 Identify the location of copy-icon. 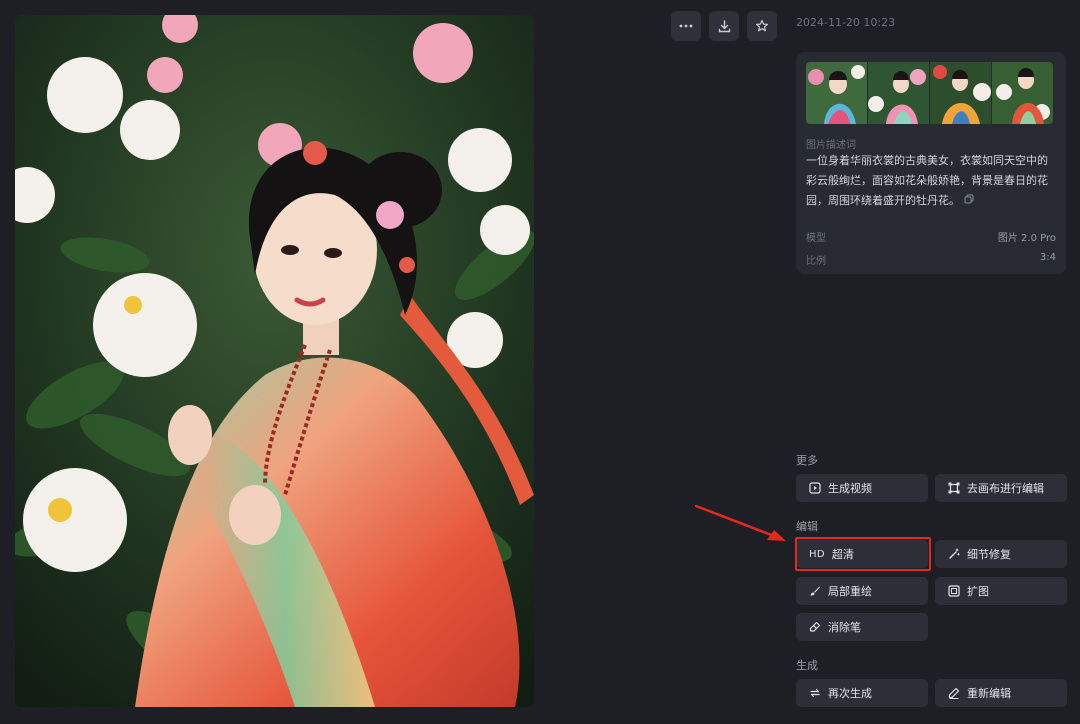
(969, 201).